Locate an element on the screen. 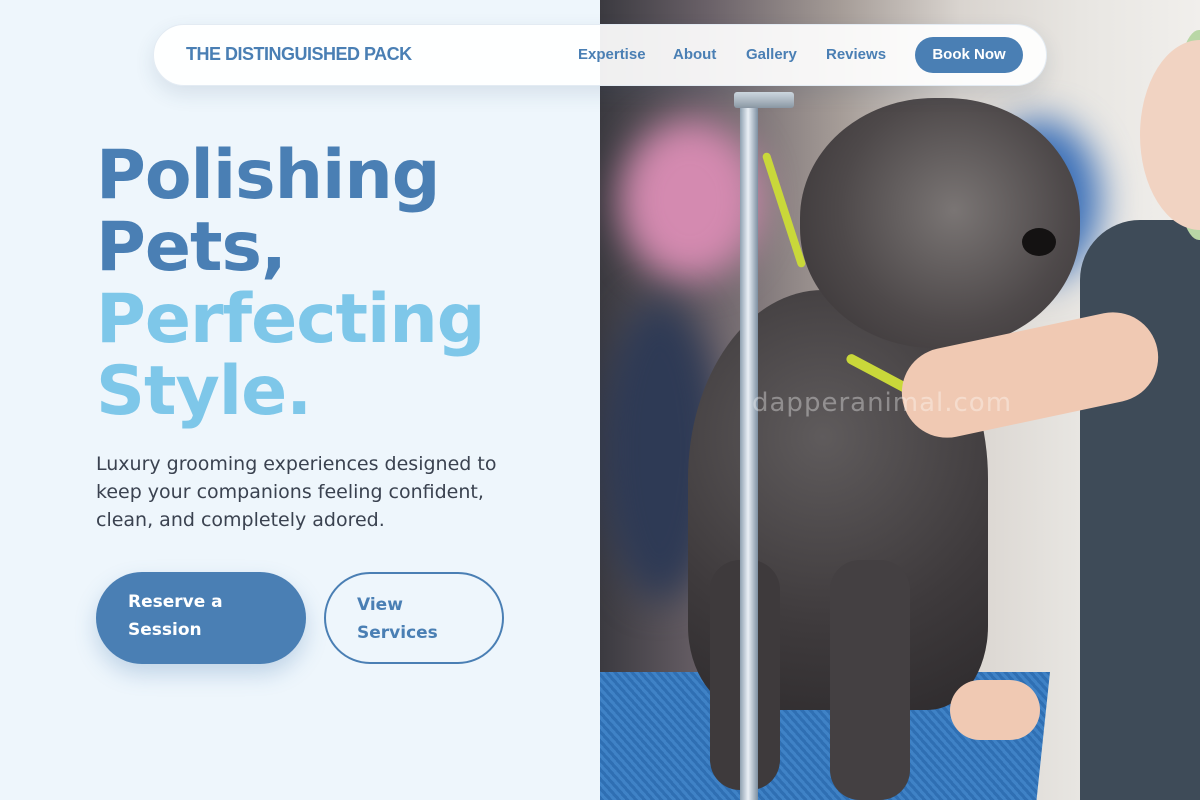 This screenshot has width=1200, height=800. hero-headline: Polishing Pets, Perfecting Style. is located at coordinates (290, 283).